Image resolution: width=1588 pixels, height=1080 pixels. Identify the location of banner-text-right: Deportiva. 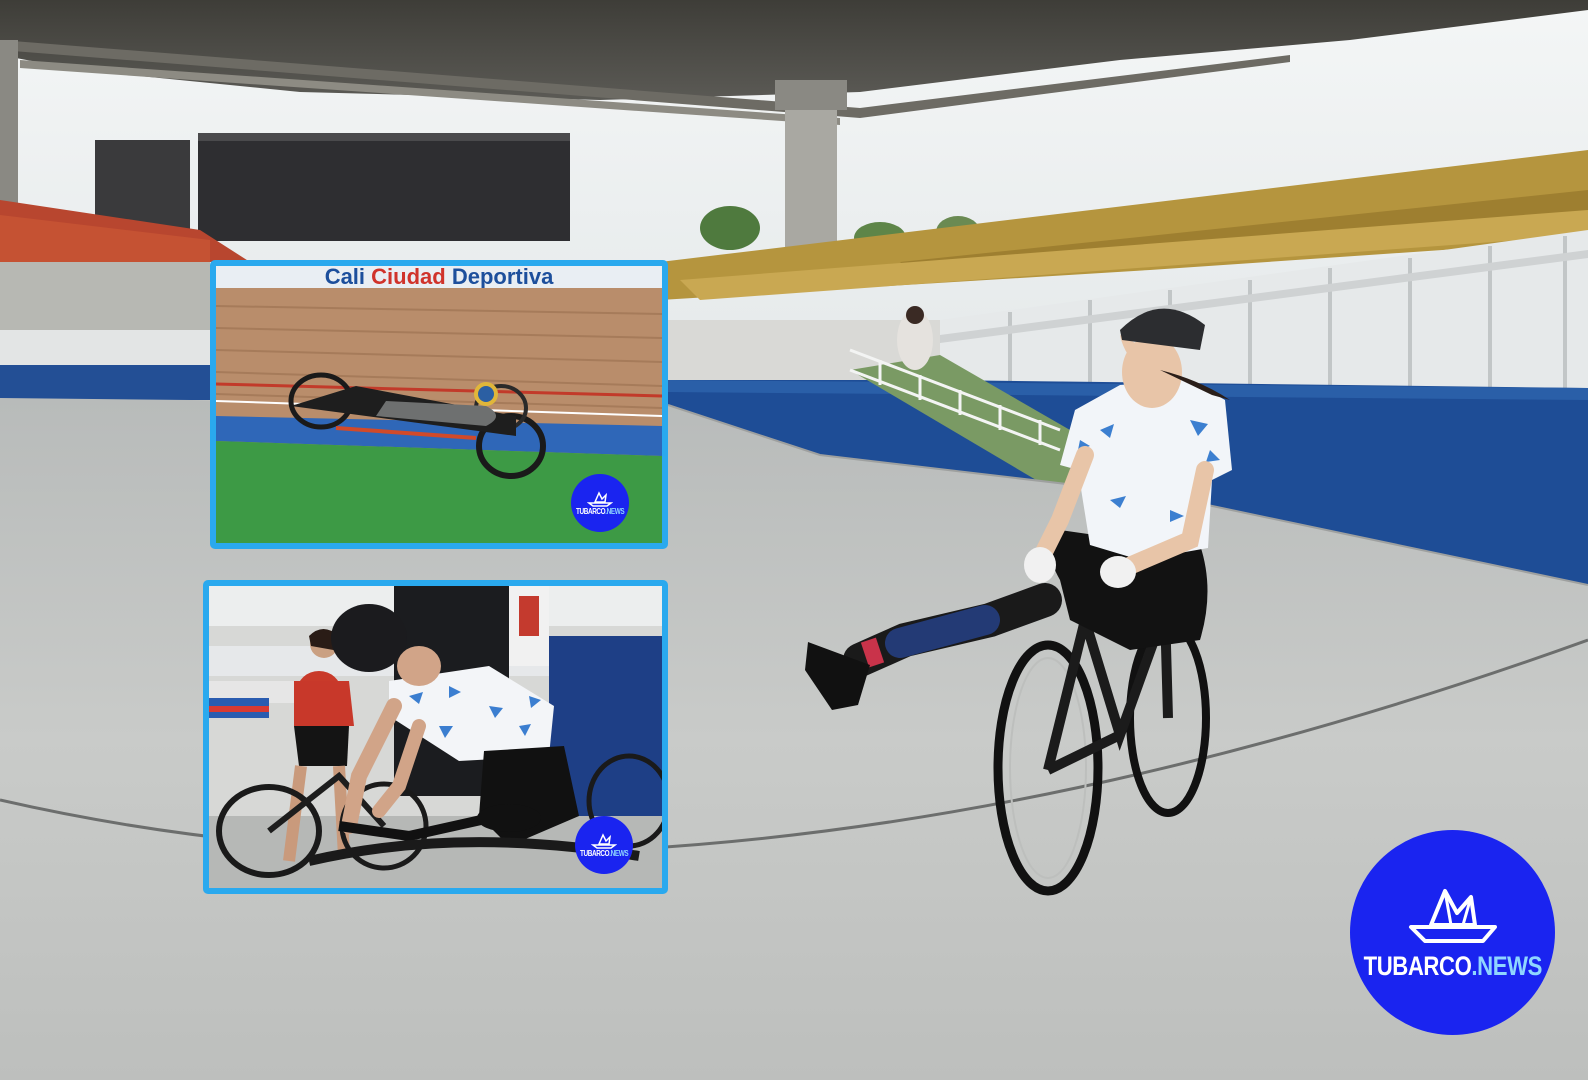
(499, 277).